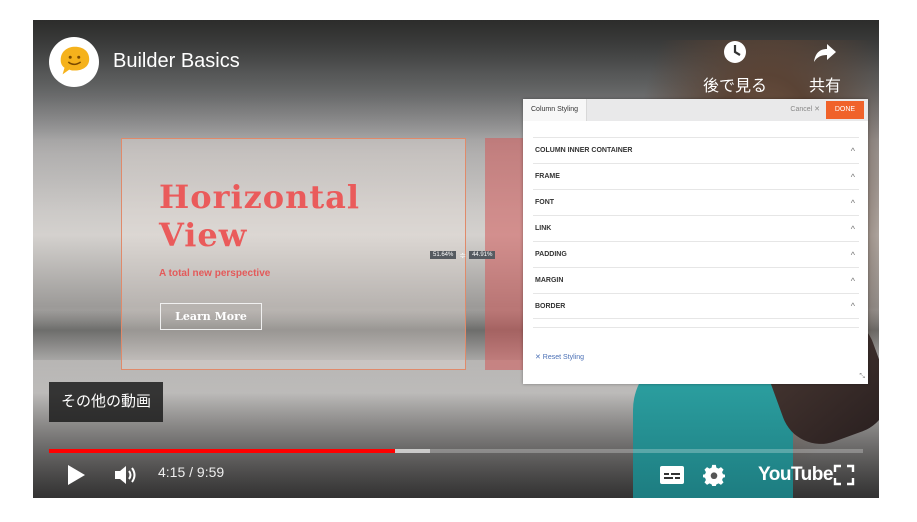 This screenshot has width=917, height=522. What do you see at coordinates (696, 202) in the screenshot?
I see `section-font: FONT ^` at bounding box center [696, 202].